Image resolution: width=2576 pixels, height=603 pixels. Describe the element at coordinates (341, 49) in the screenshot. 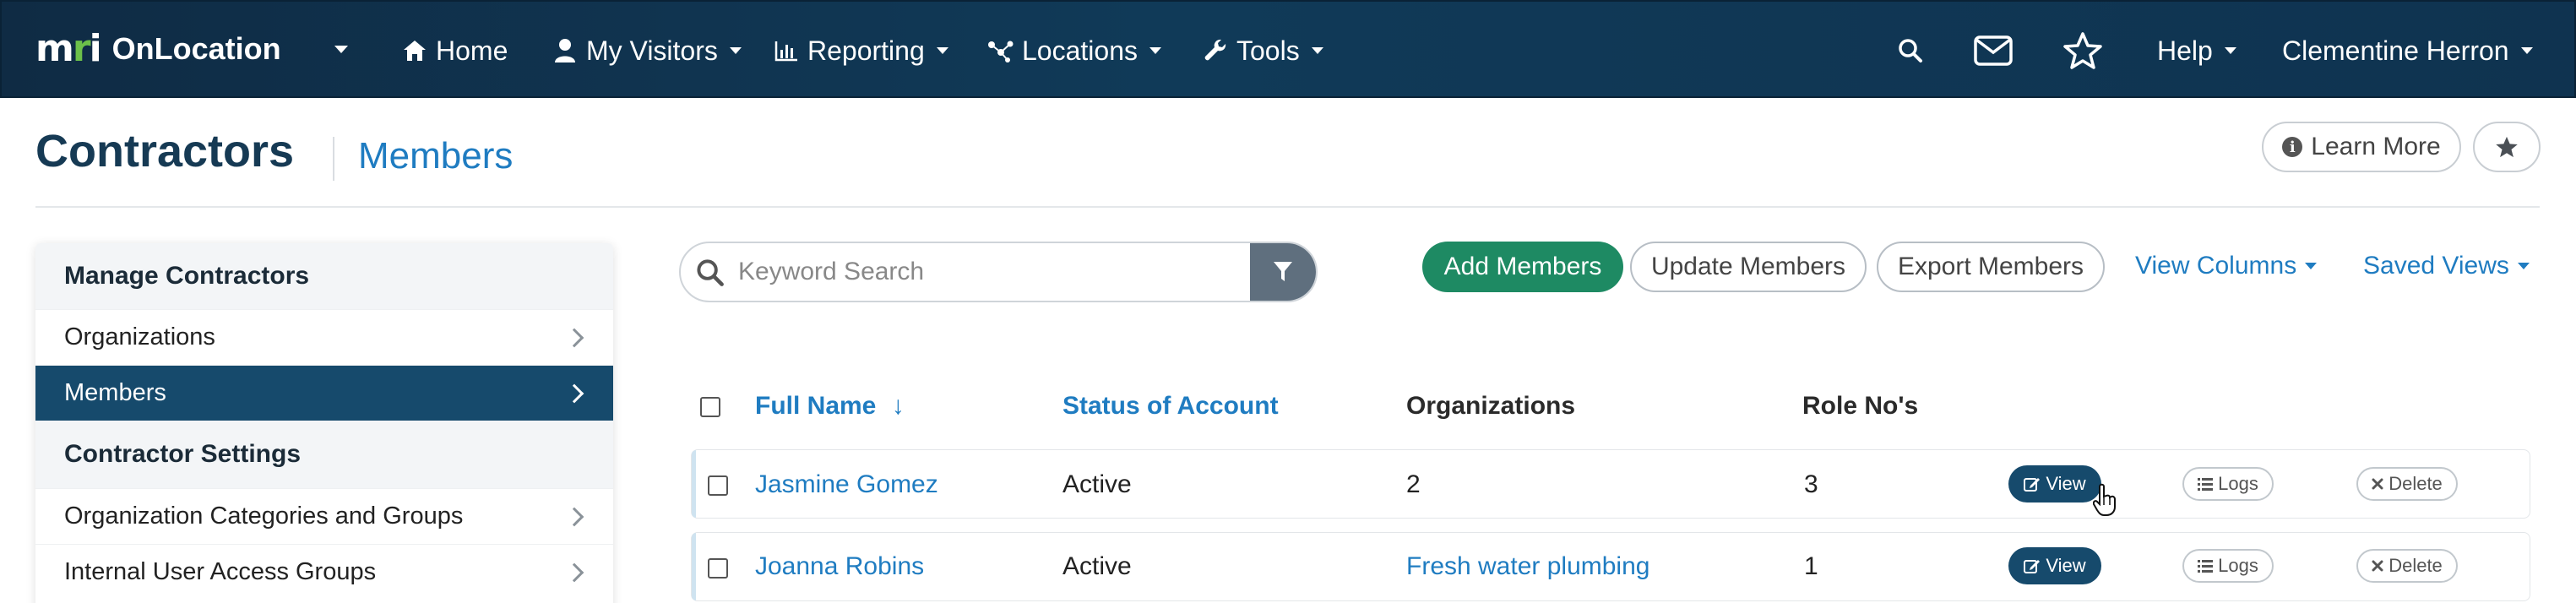

I see `app-switcher-caret-icon` at that location.